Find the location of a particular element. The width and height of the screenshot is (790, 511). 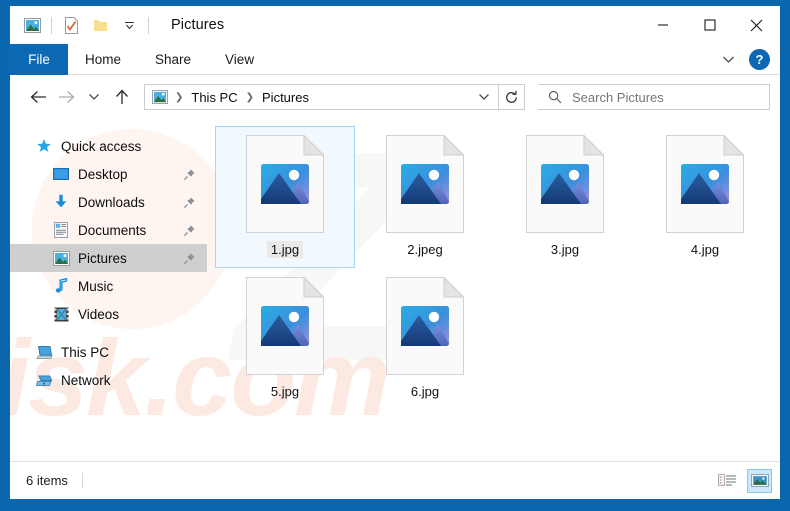

file-item: 6.jpg is located at coordinates (425, 339).